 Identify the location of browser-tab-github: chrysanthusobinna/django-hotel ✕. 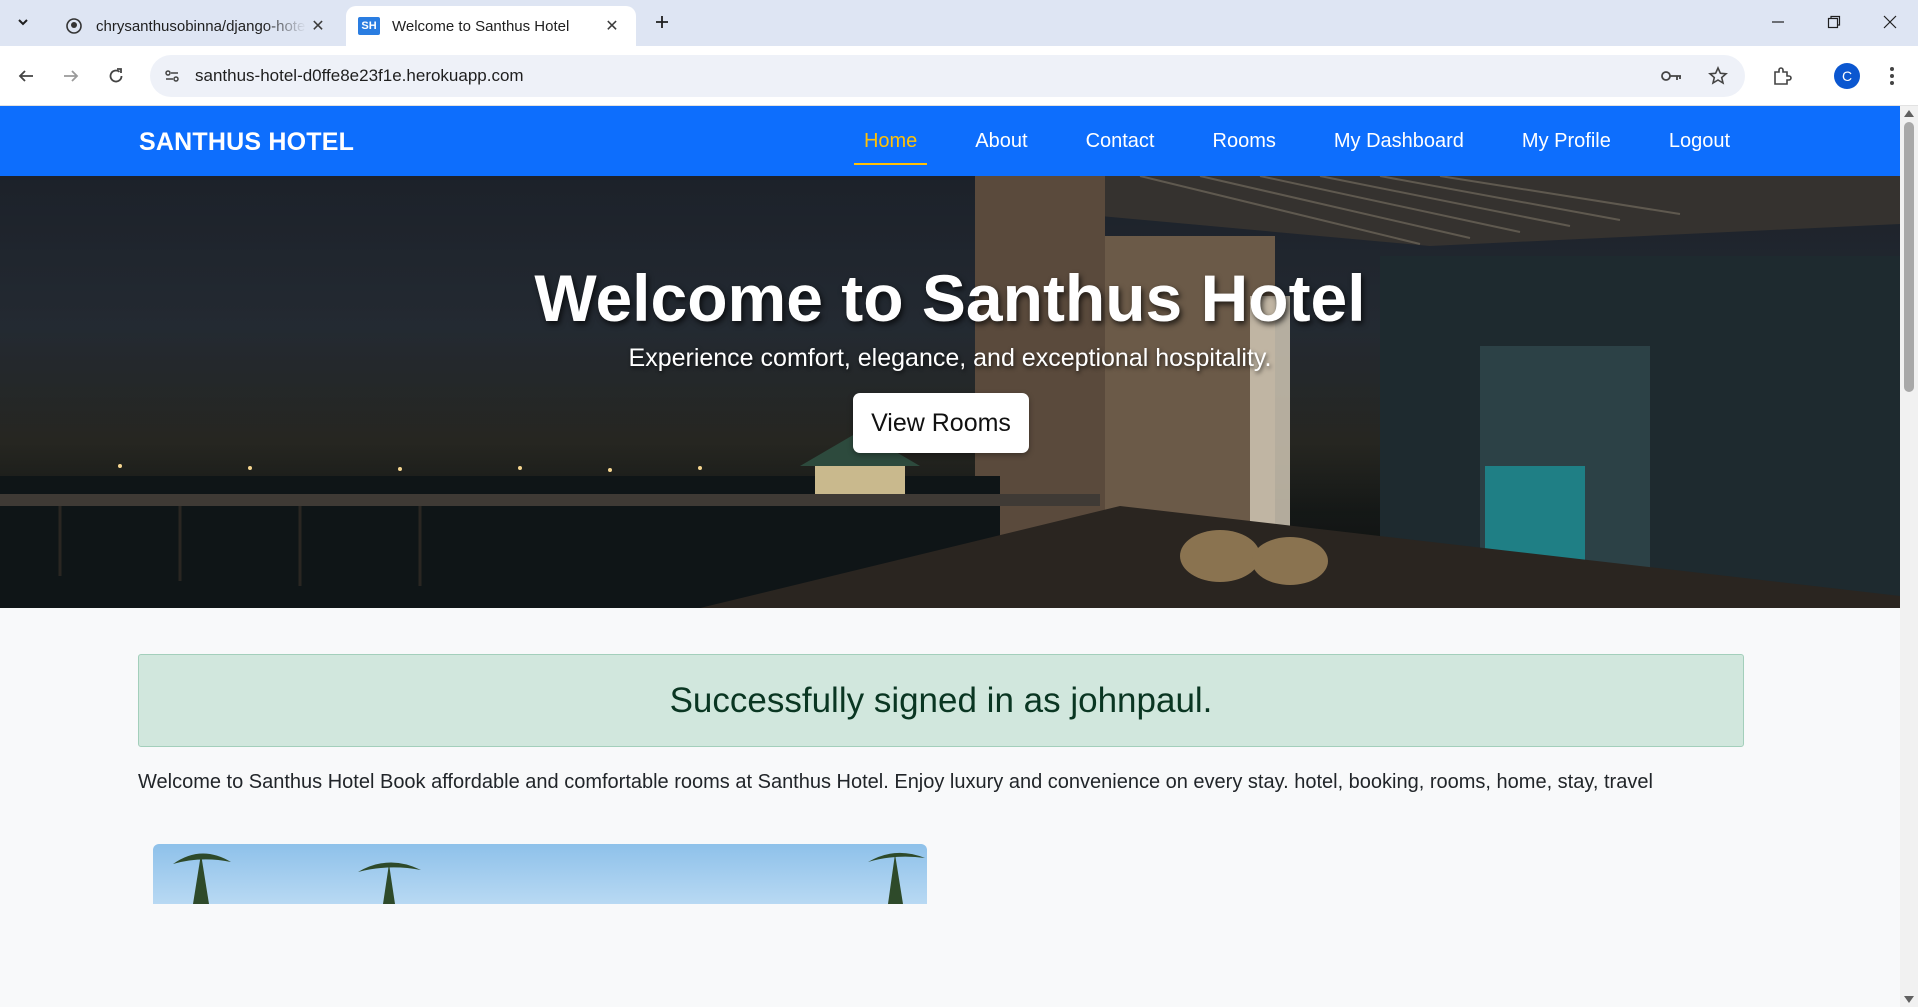
(197, 26).